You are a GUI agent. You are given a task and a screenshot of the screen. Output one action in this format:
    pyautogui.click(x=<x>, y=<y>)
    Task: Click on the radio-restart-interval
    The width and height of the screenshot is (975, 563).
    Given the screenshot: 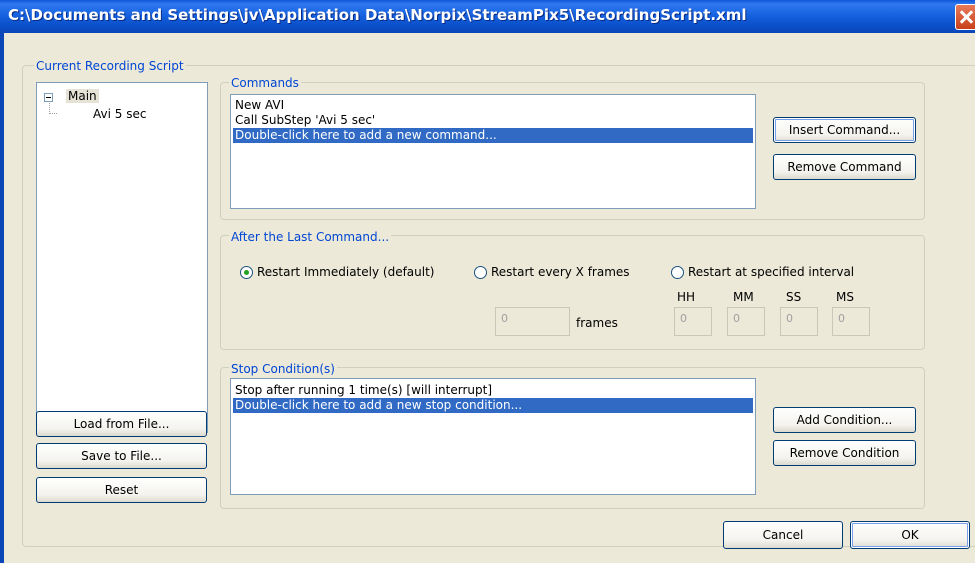 What is the action you would take?
    pyautogui.click(x=677, y=272)
    